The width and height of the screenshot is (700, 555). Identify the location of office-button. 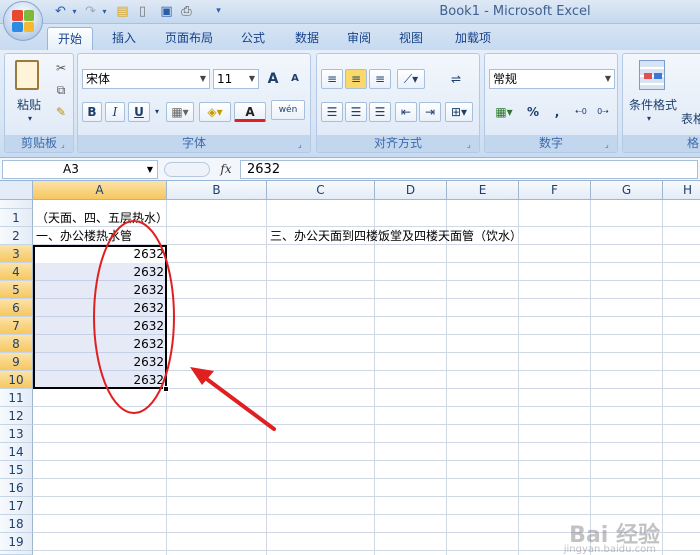
(23, 21).